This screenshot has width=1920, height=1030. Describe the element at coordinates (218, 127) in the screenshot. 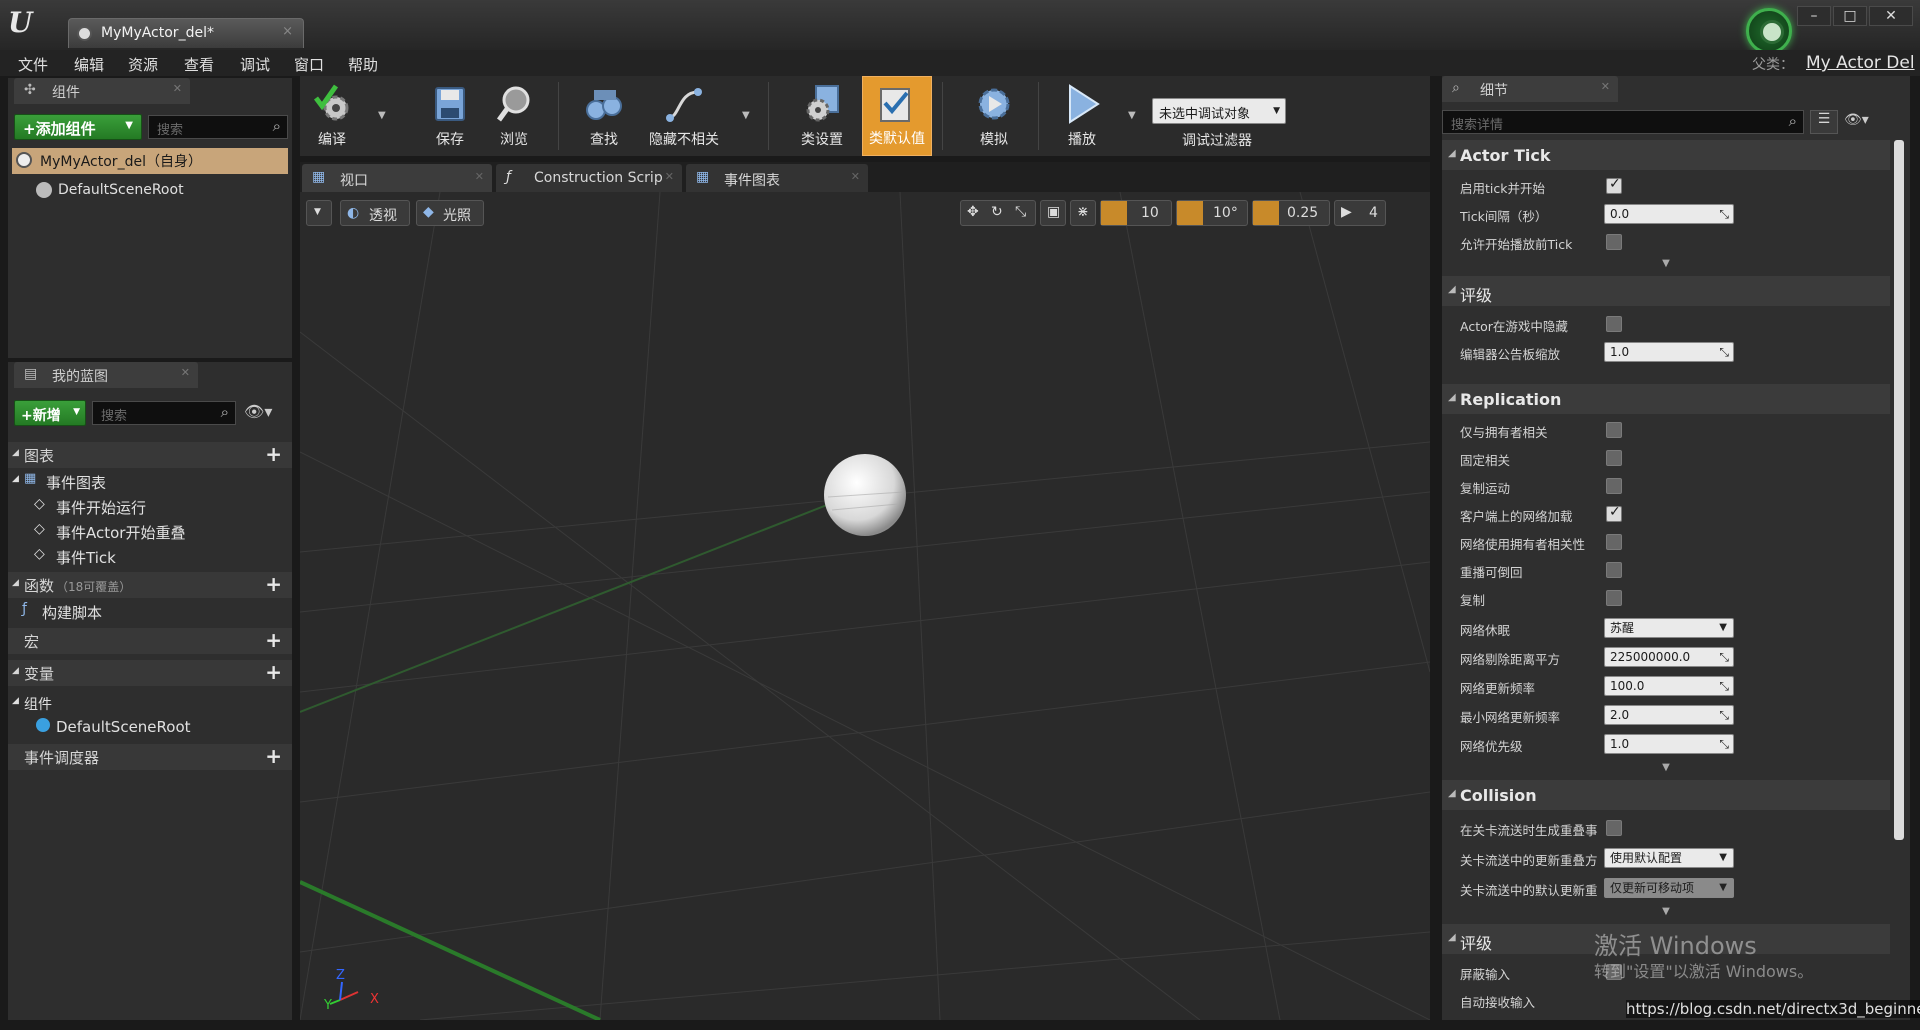

I see `components-search-input: 搜索 ⌕` at that location.